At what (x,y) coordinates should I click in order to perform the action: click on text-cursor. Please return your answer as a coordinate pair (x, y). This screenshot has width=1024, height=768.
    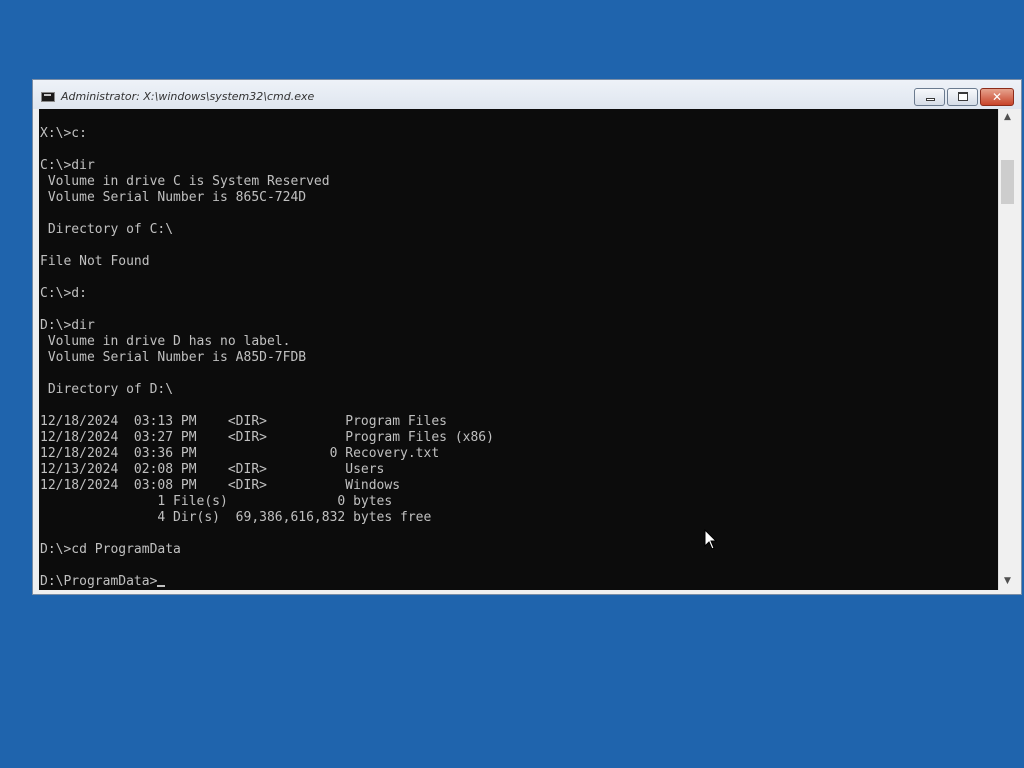
    Looking at the image, I should click on (161, 586).